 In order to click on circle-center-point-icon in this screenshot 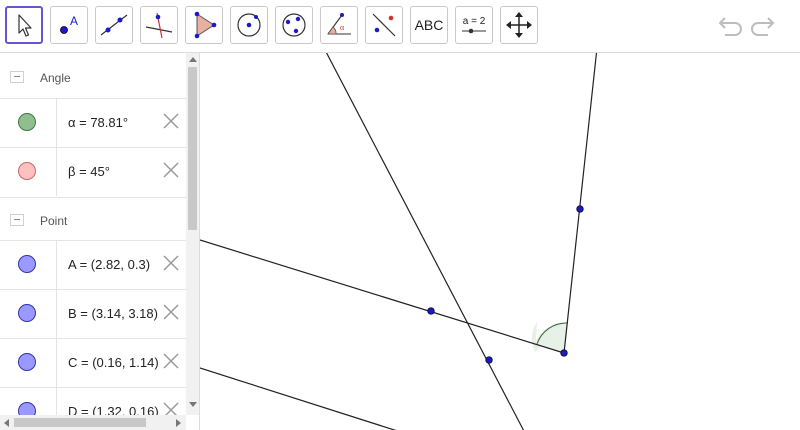, I will do `click(249, 25)`.